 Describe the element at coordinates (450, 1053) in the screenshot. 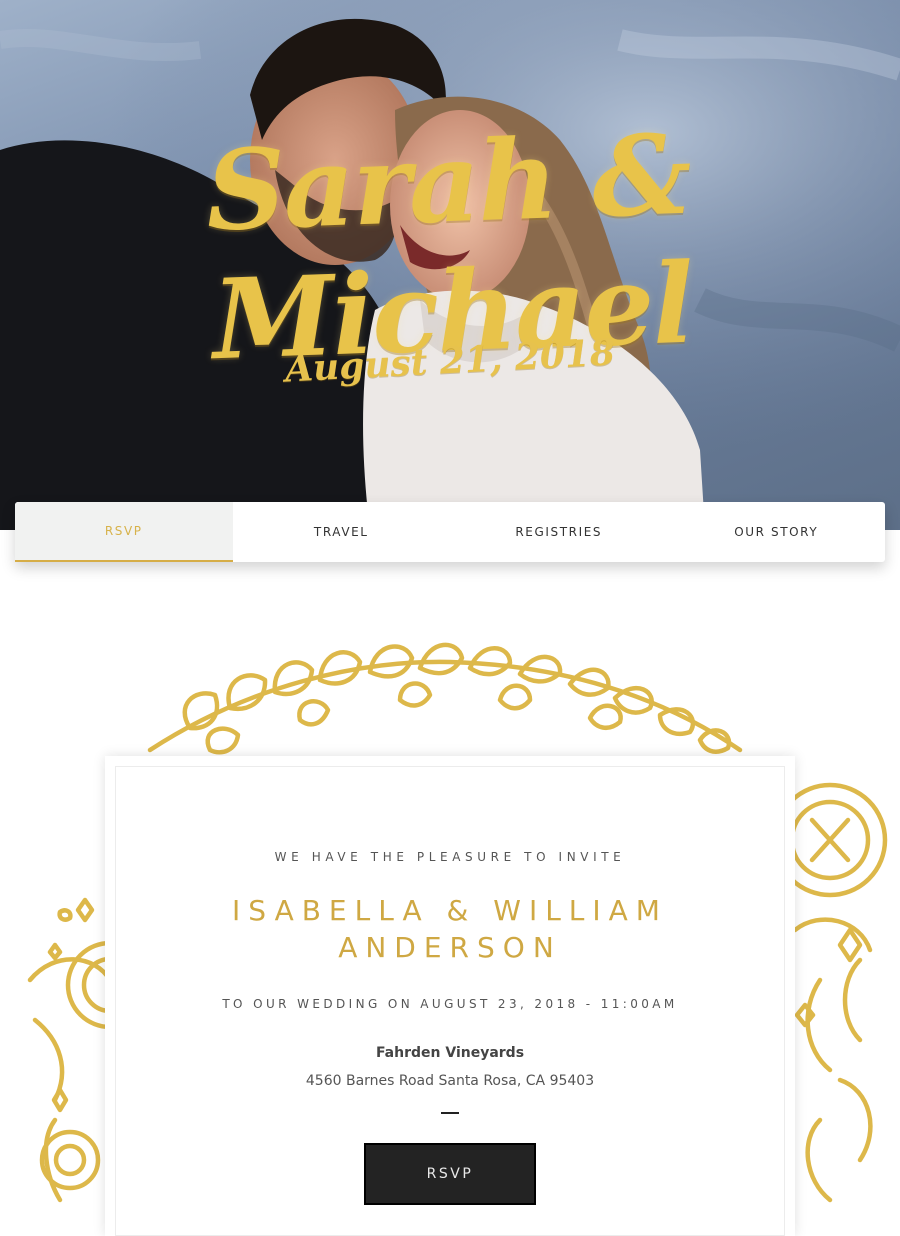

I see `venue-name: Fahrden Vineyards` at that location.